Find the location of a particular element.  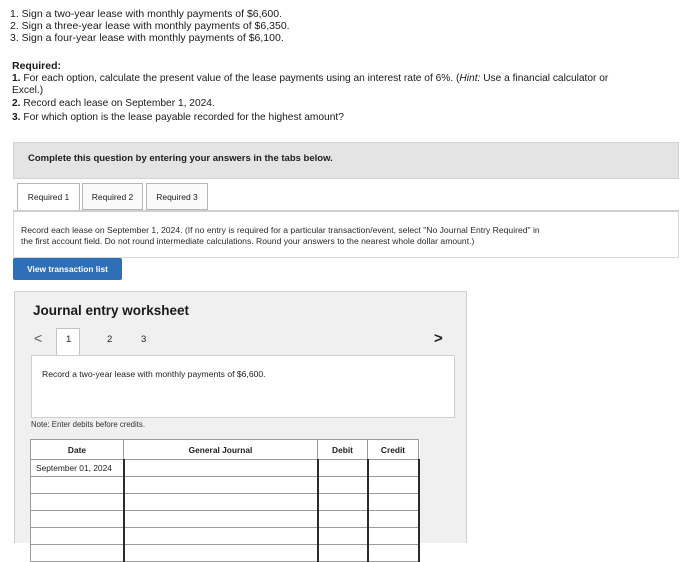

table-row: September 01, 2024 is located at coordinates (225, 468).